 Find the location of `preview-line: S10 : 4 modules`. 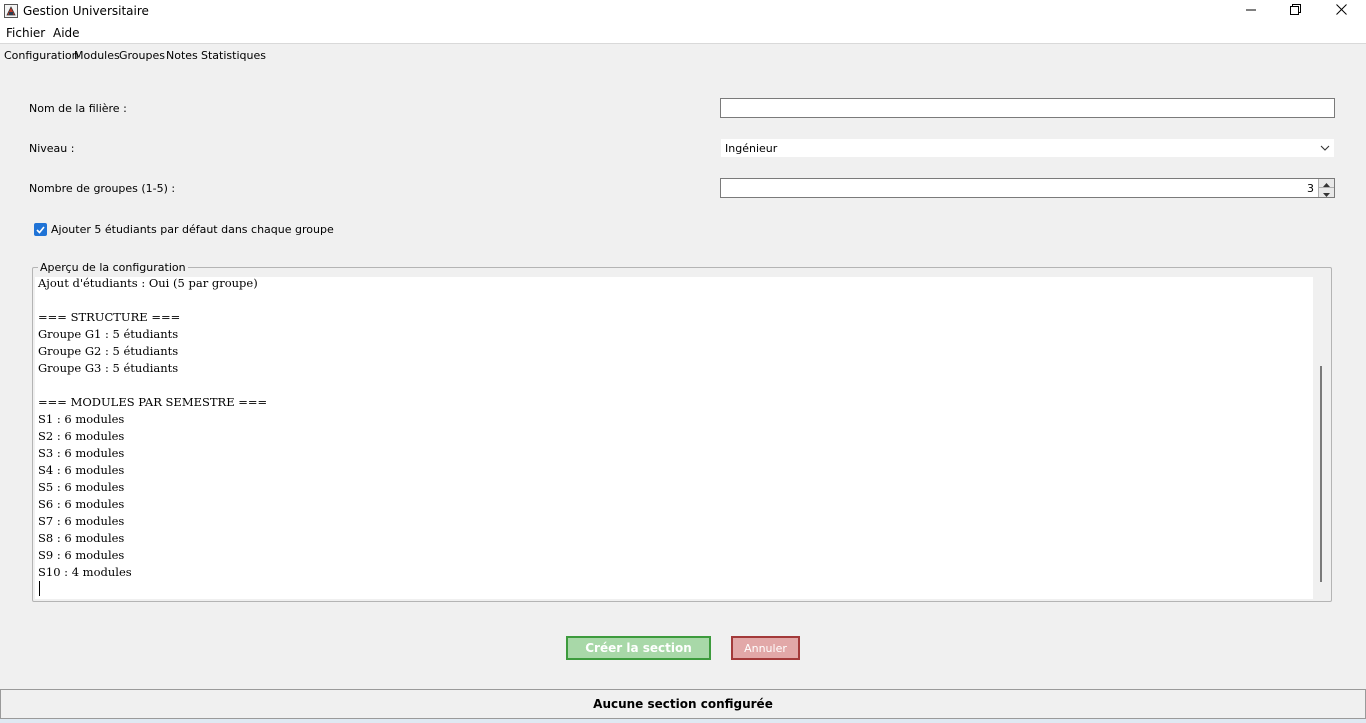

preview-line: S10 : 4 modules is located at coordinates (85, 572).